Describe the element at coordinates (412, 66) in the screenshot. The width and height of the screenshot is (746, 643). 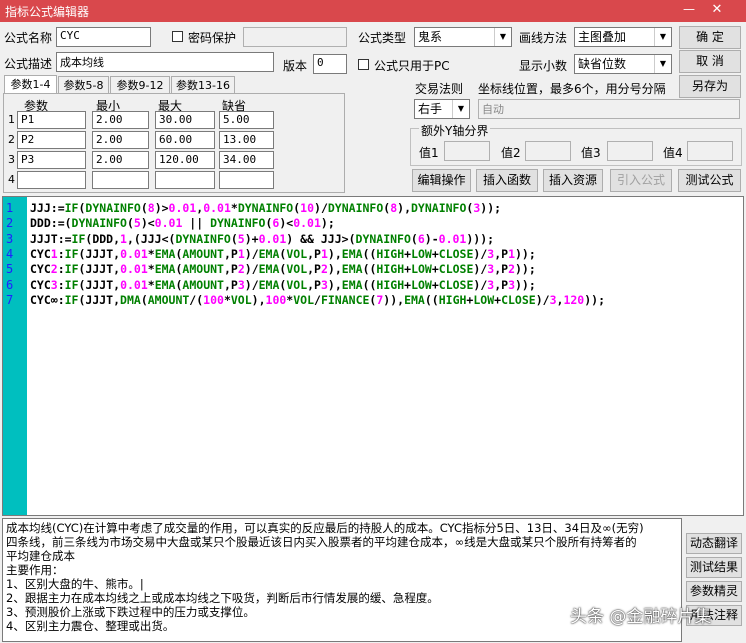
I see `pc-only-label: 公式只用于PC` at that location.